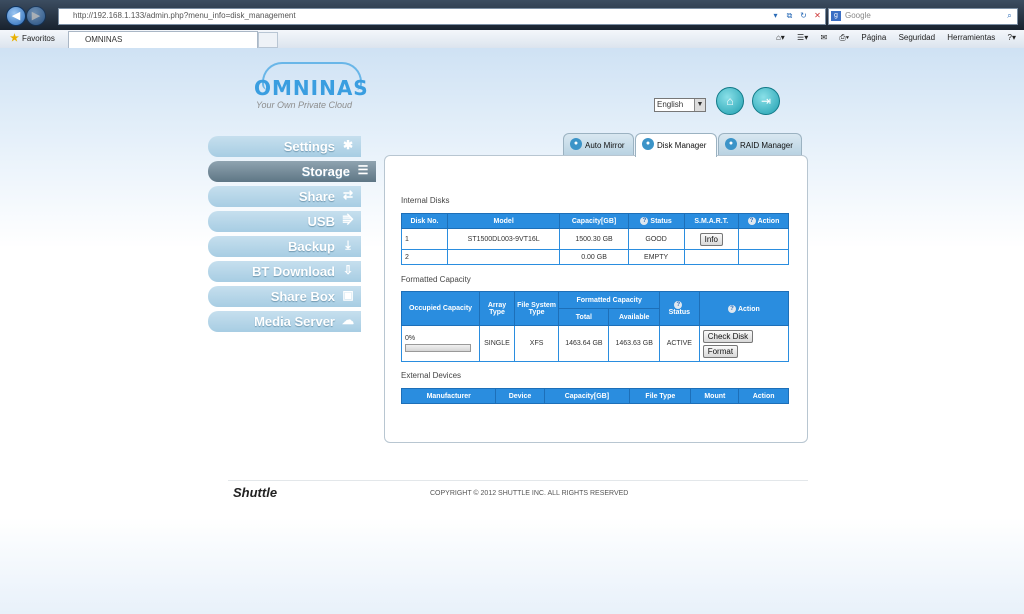  I want to click on col-manufacturer: Manufacturer, so click(448, 396).